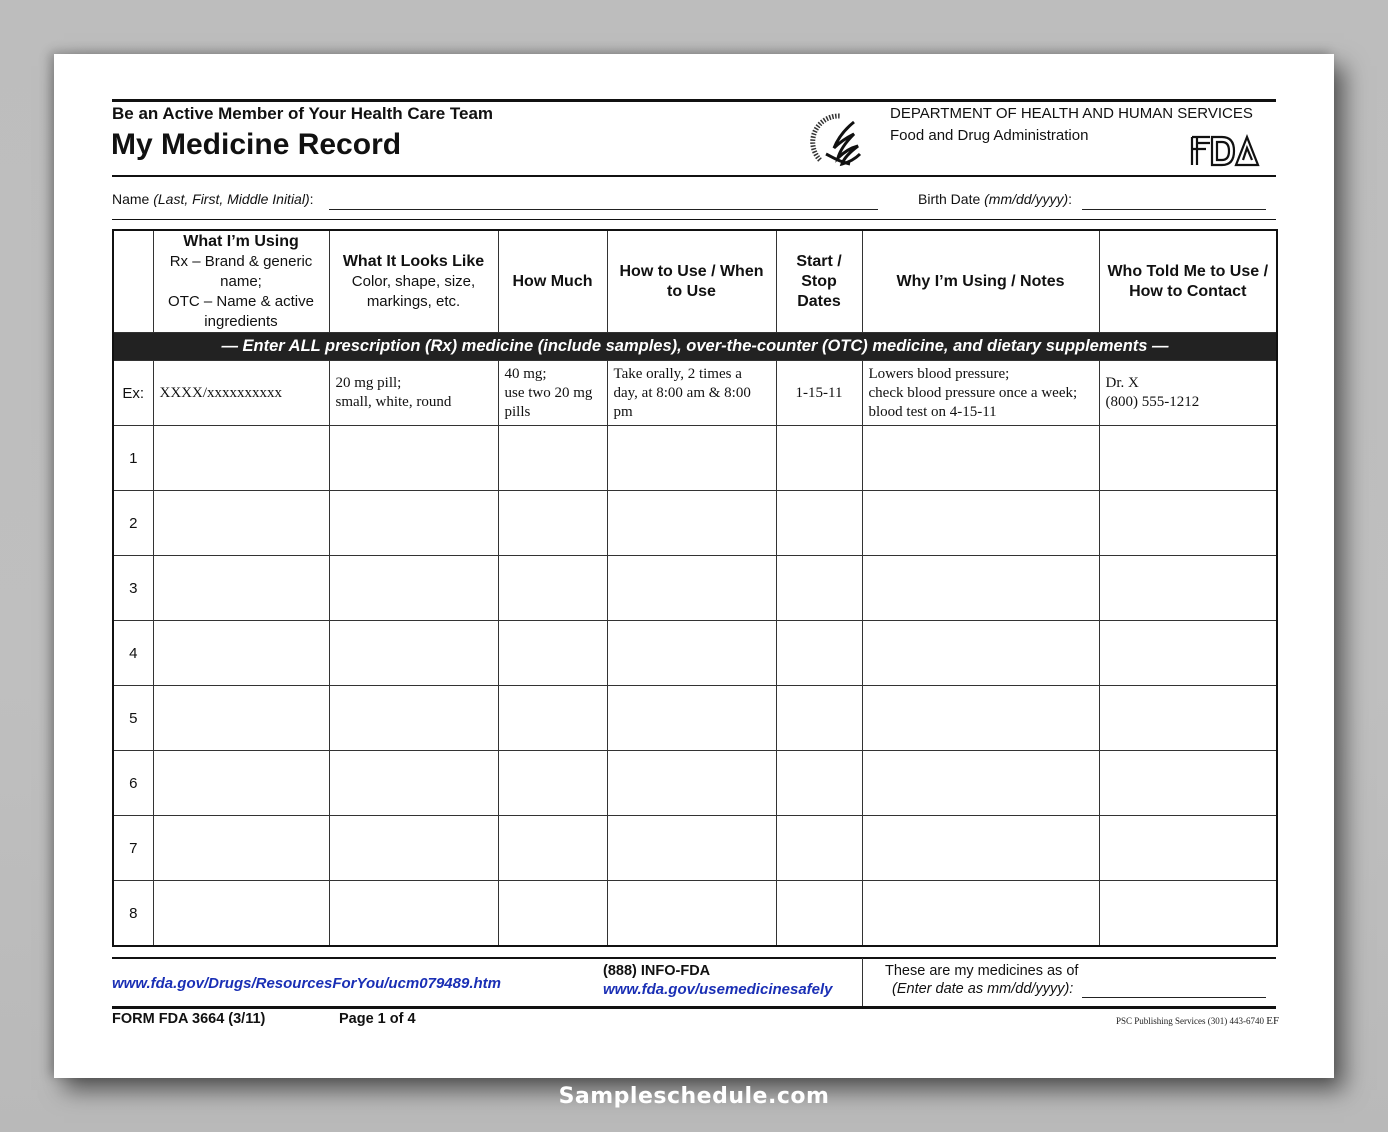 The image size is (1388, 1132). I want to click on row-number: 3, so click(133, 588).